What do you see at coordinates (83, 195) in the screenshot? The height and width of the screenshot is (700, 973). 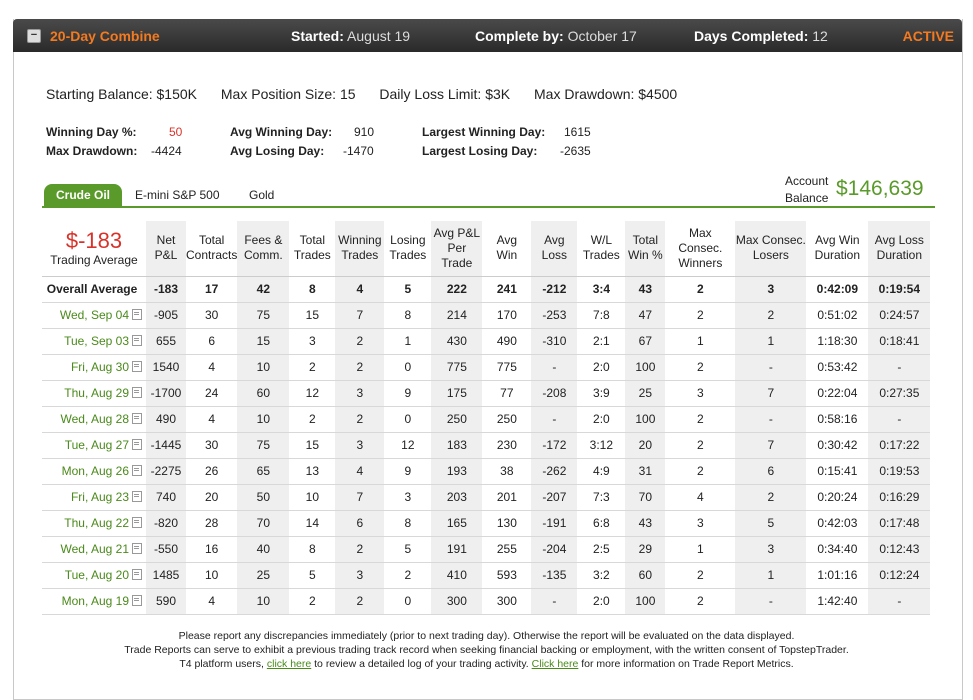 I see `tab-crude-oil: Crude Oil` at bounding box center [83, 195].